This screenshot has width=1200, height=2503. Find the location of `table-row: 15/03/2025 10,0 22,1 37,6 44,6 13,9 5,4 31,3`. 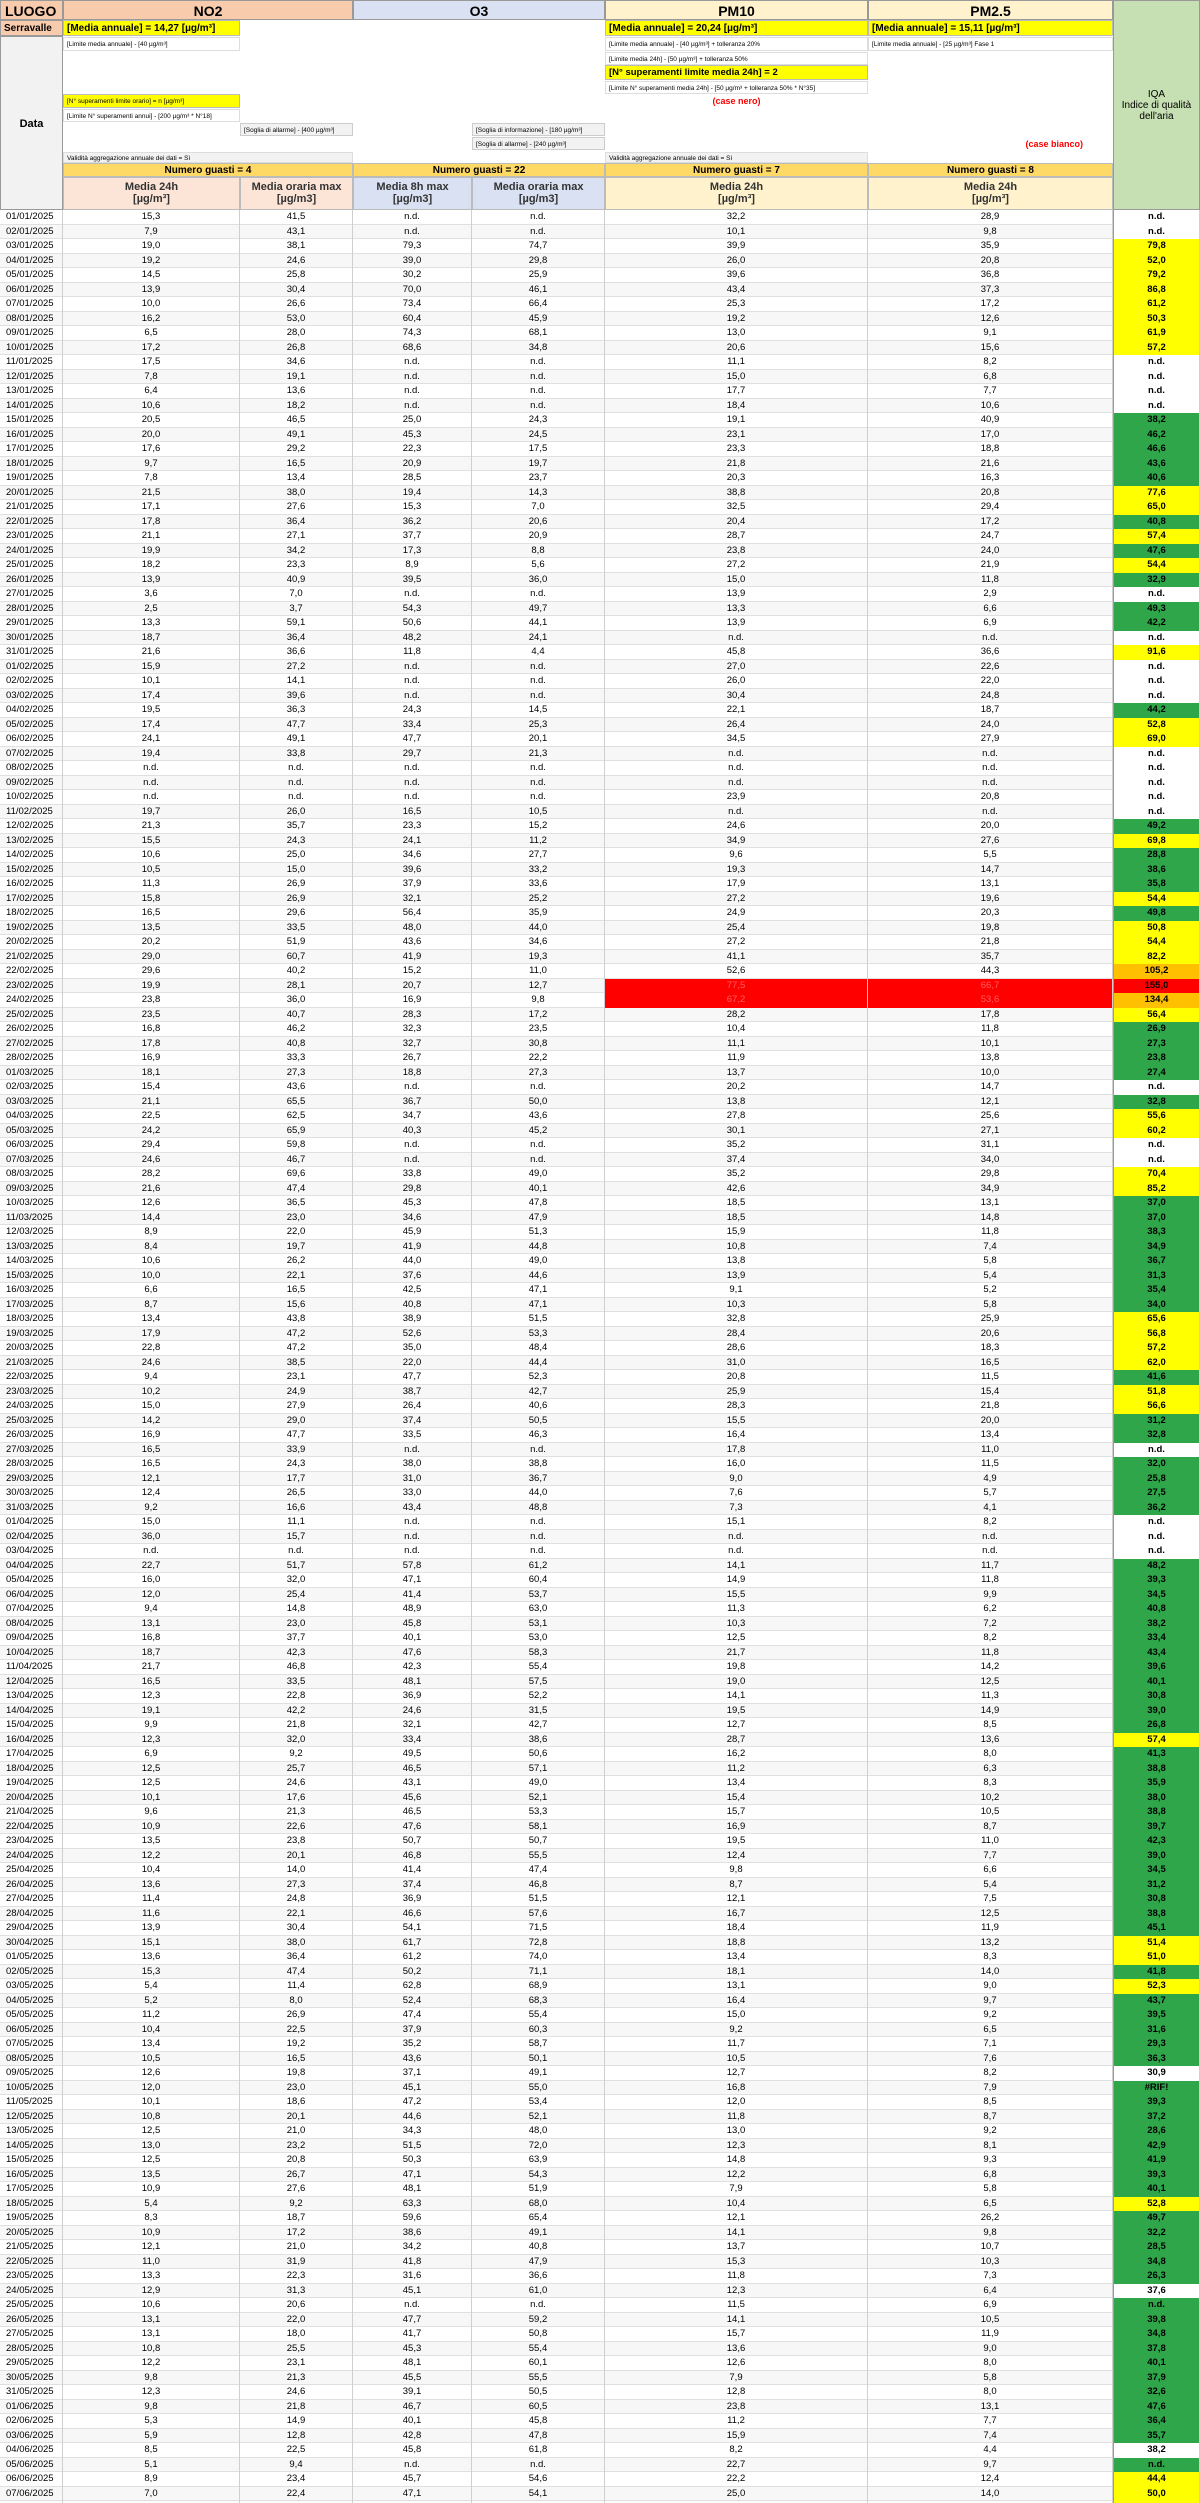

table-row: 15/03/2025 10,0 22,1 37,6 44,6 13,9 5,4 31,3 is located at coordinates (600, 1275).